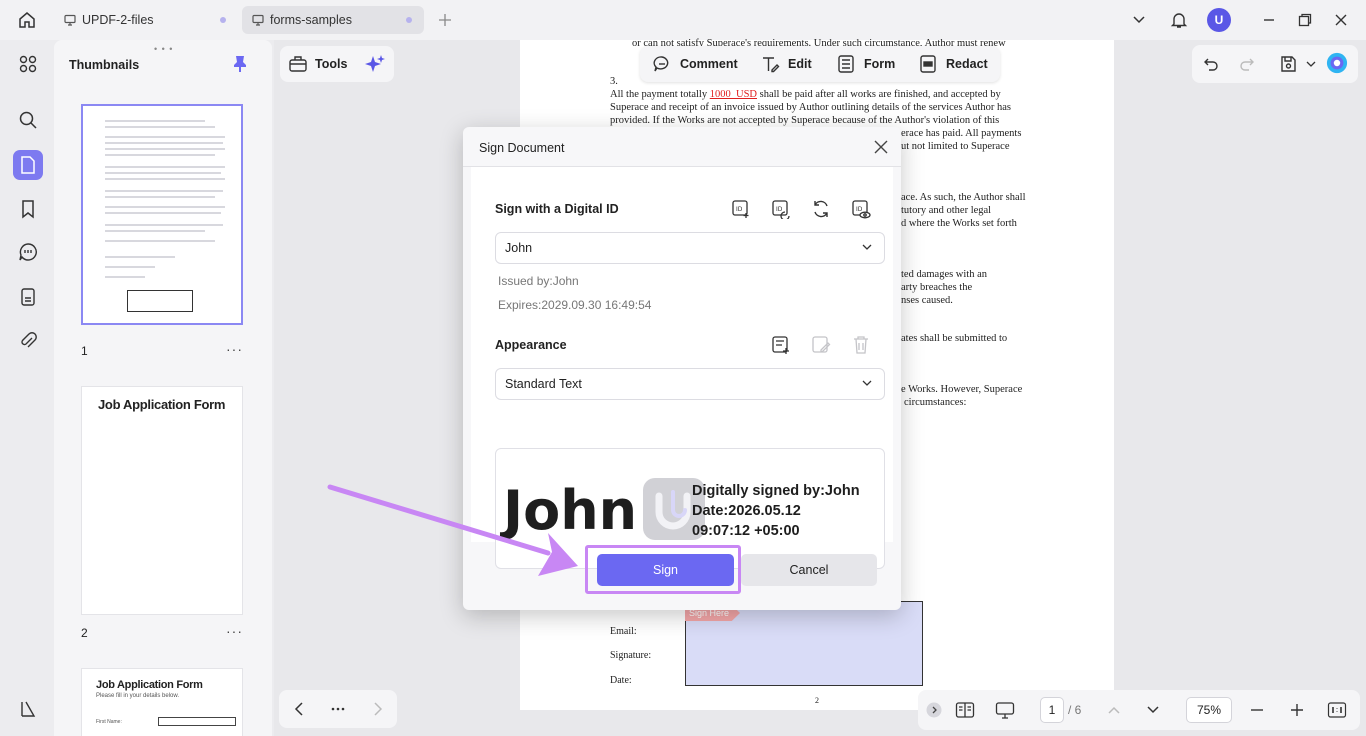 The image size is (1366, 736). I want to click on comment-button: Comment, so click(695, 64).